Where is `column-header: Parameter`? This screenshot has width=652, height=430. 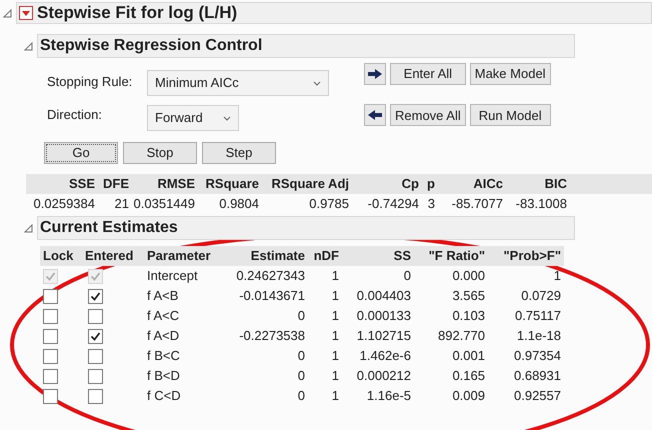
column-header: Parameter is located at coordinates (179, 256).